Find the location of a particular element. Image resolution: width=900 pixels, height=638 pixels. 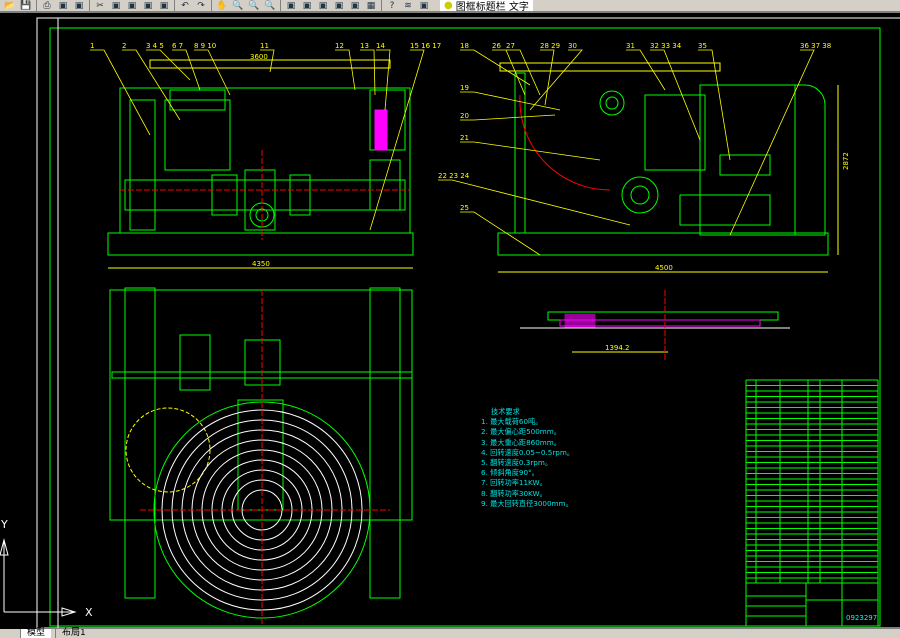

drawing-number: 0923297 is located at coordinates (861, 618).